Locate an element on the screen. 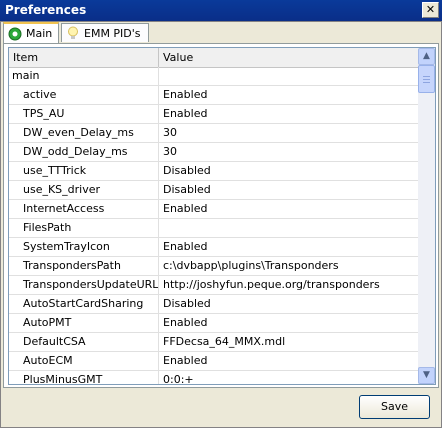 The height and width of the screenshot is (428, 442). row-item-label: DW_even_Delay_ms is located at coordinates (78, 132).